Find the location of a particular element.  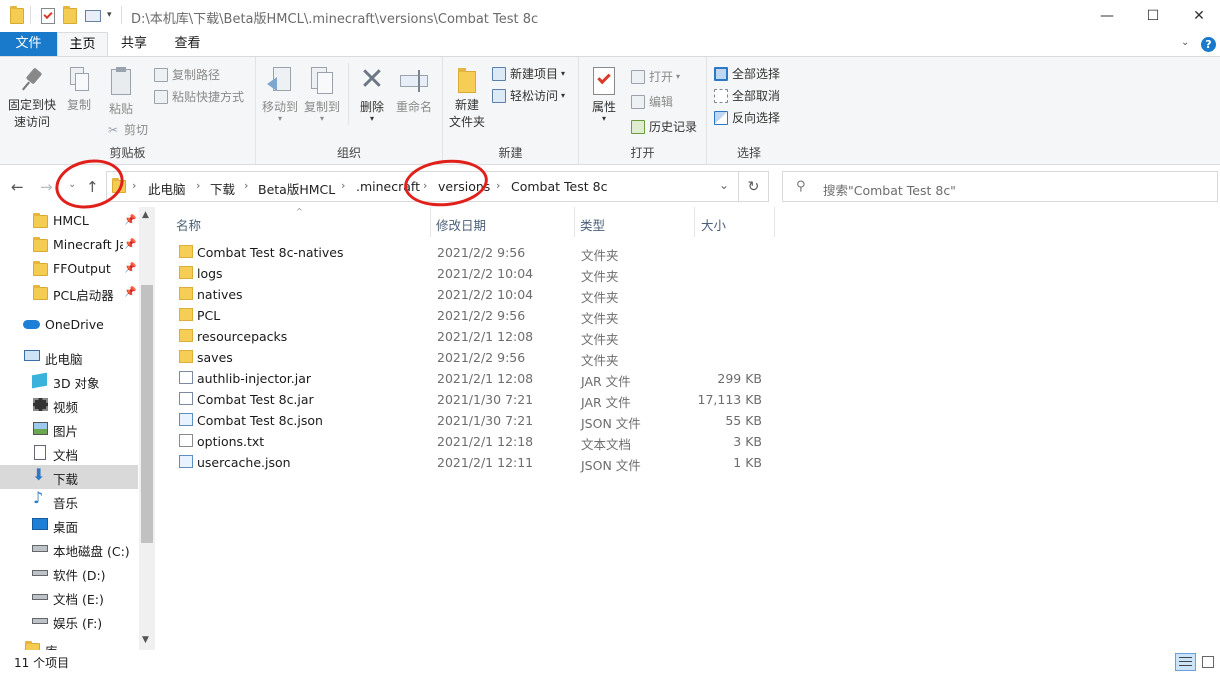

scrollbar-thumb is located at coordinates (147, 414).